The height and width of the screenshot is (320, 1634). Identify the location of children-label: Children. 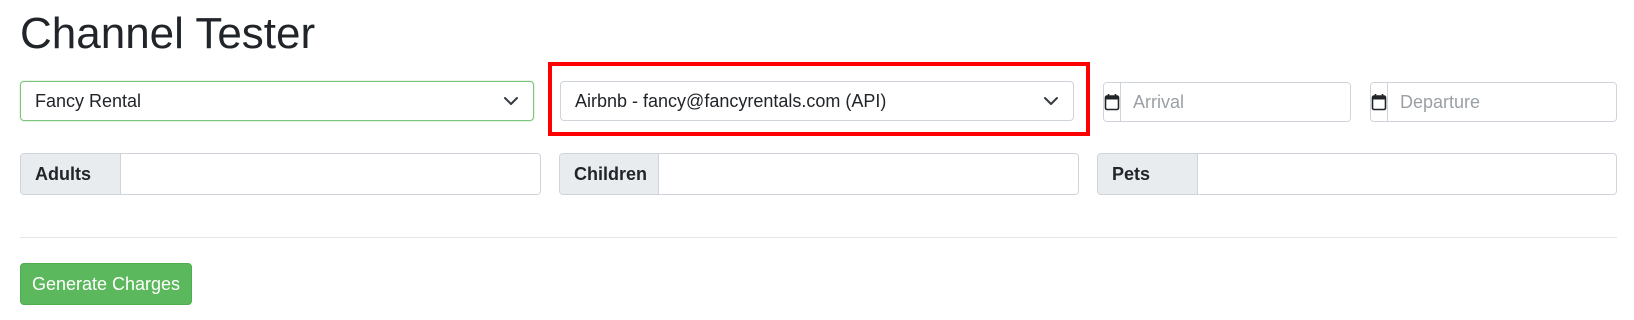
(609, 174).